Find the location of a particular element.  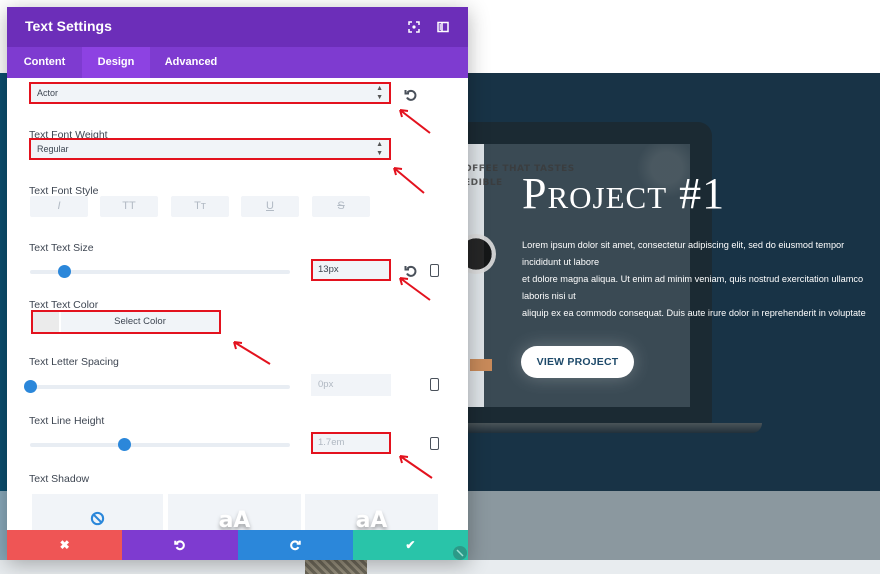

undo-icon is located at coordinates (179, 545).